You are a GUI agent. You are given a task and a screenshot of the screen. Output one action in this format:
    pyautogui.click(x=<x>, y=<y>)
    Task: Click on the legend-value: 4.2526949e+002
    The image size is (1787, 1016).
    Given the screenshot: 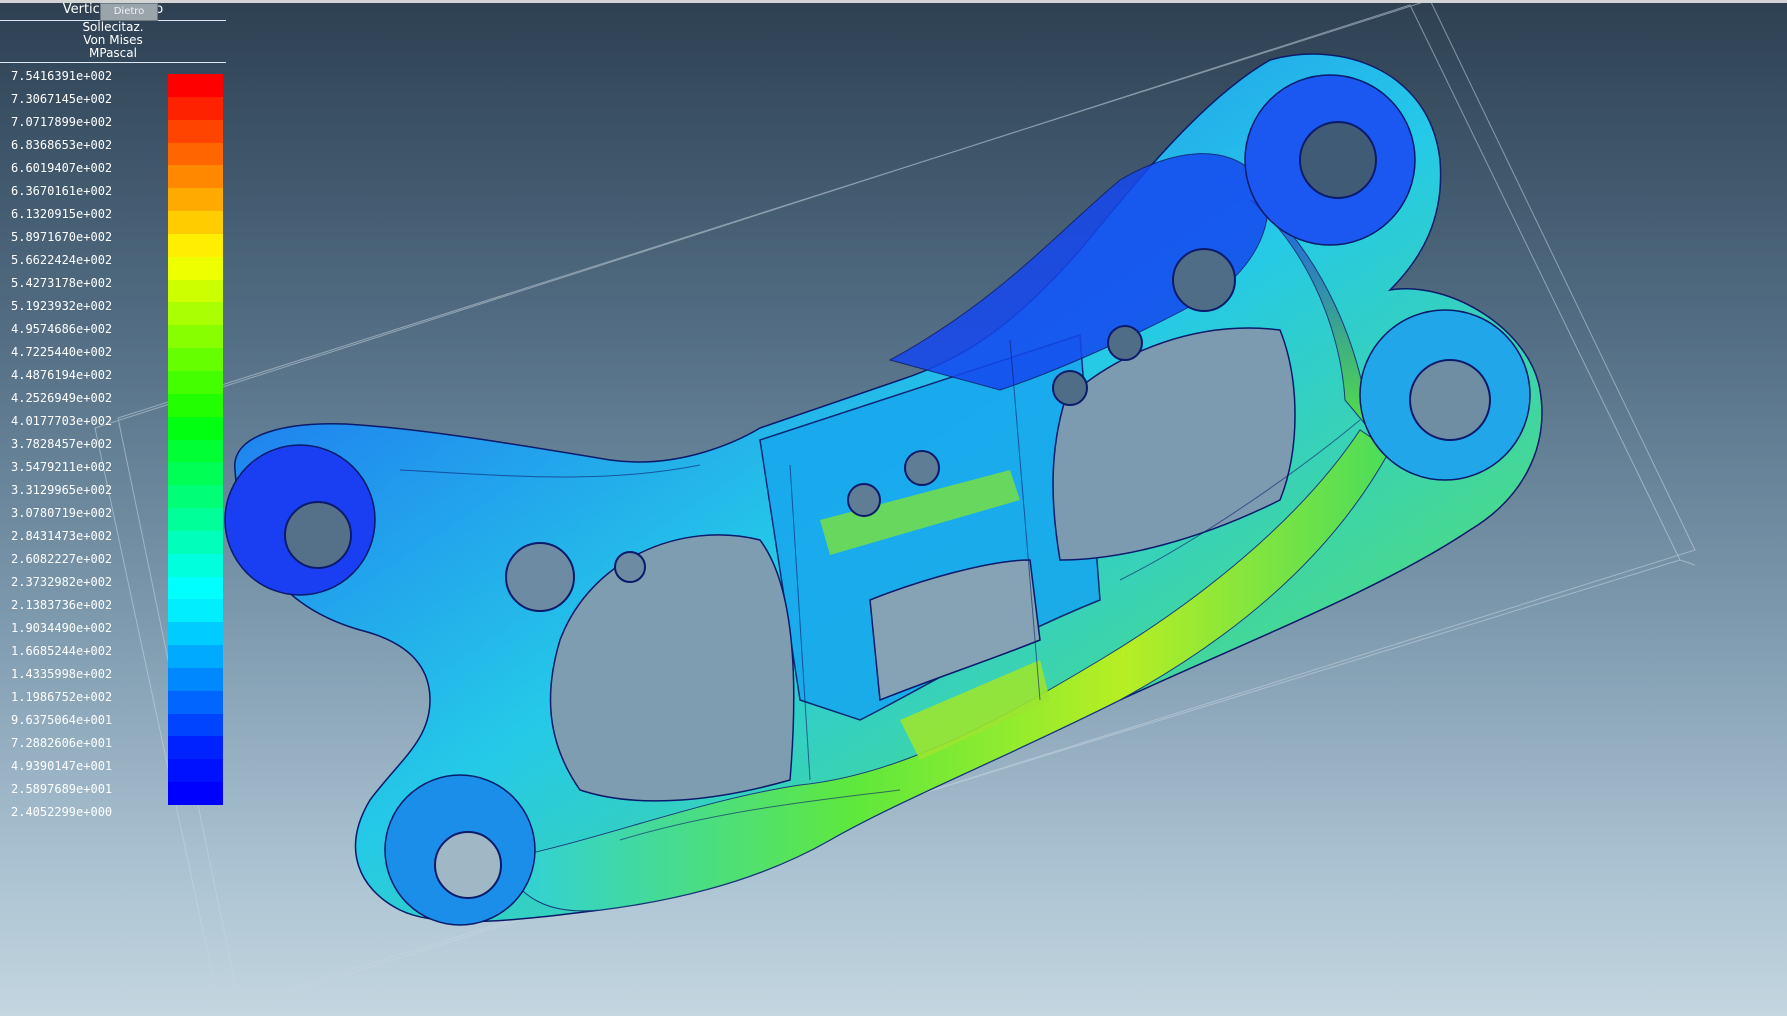 What is the action you would take?
    pyautogui.click(x=62, y=398)
    